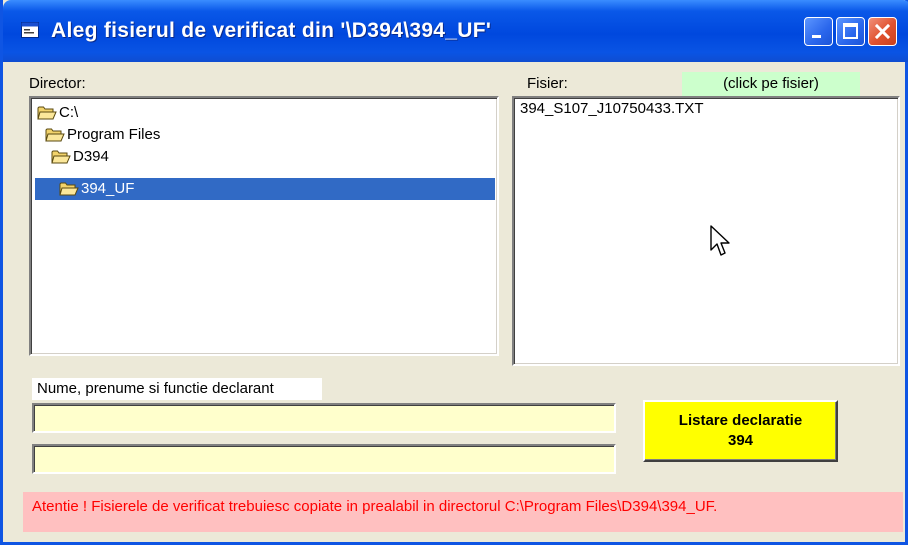  What do you see at coordinates (740, 440) in the screenshot?
I see `button-label-line2: 394` at bounding box center [740, 440].